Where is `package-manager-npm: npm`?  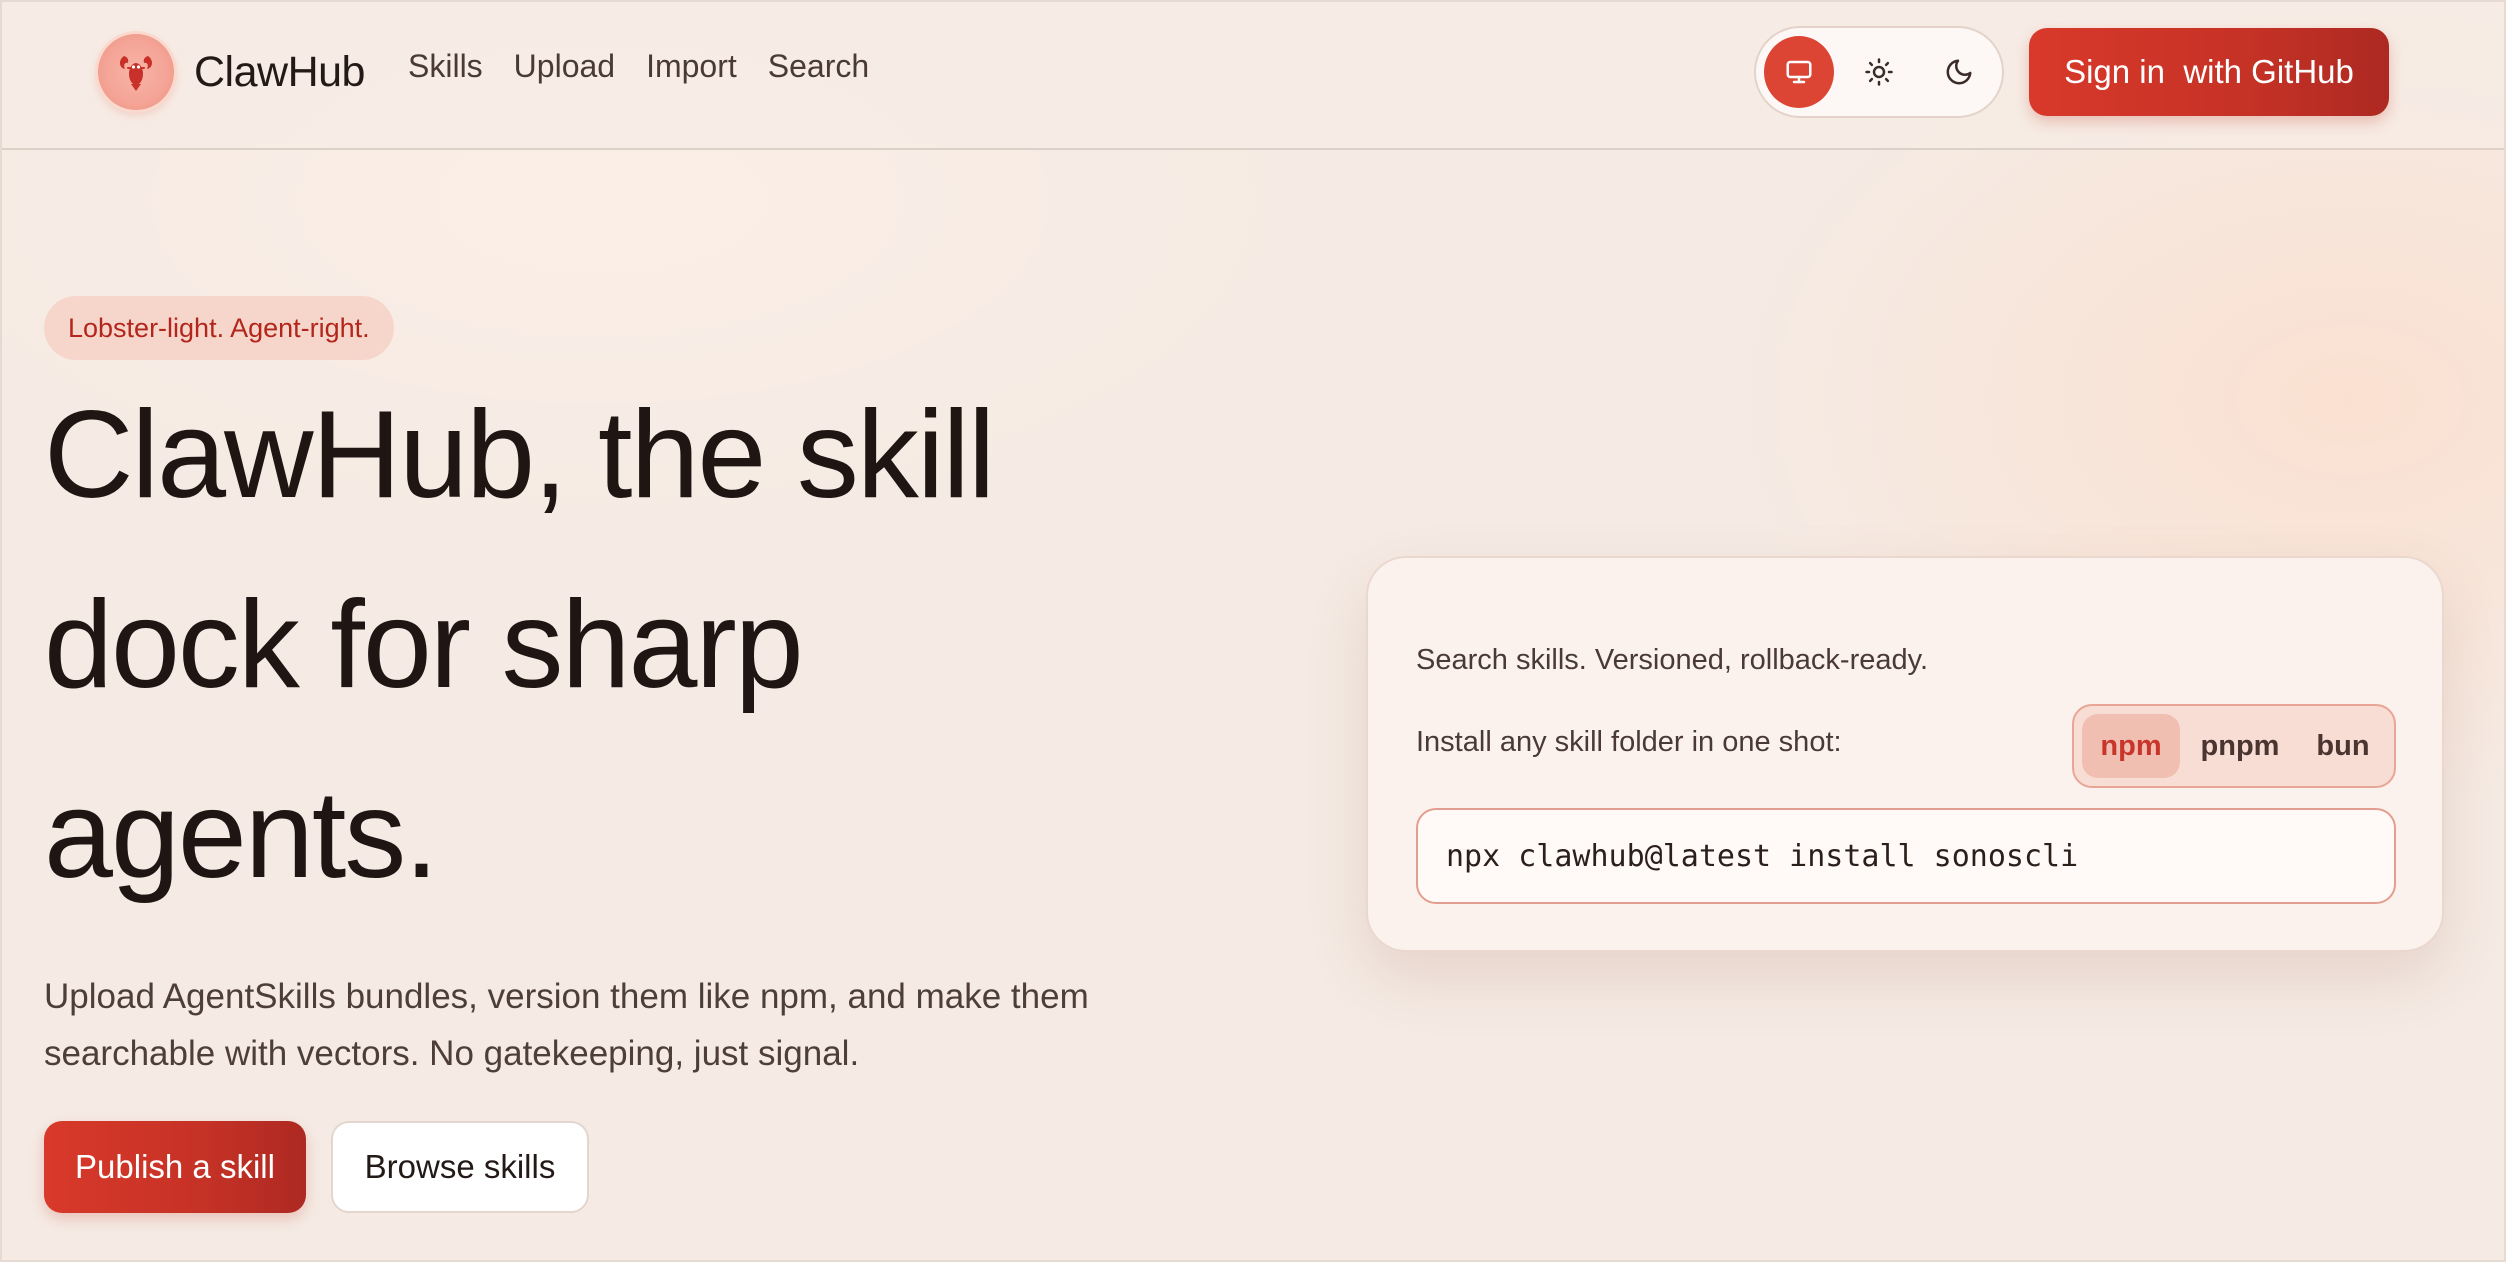
package-manager-npm: npm is located at coordinates (2131, 746).